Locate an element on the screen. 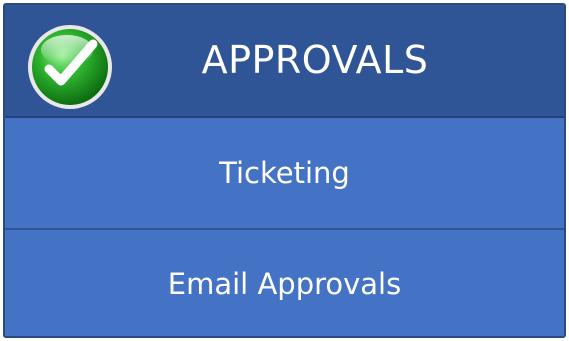 This screenshot has width=569, height=341. check-circle-icon is located at coordinates (70, 67).